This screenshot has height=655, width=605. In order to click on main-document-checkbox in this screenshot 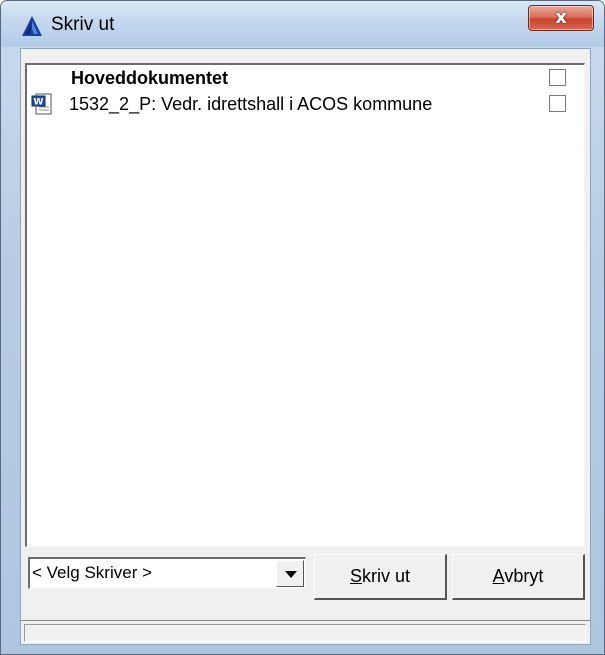, I will do `click(557, 77)`.